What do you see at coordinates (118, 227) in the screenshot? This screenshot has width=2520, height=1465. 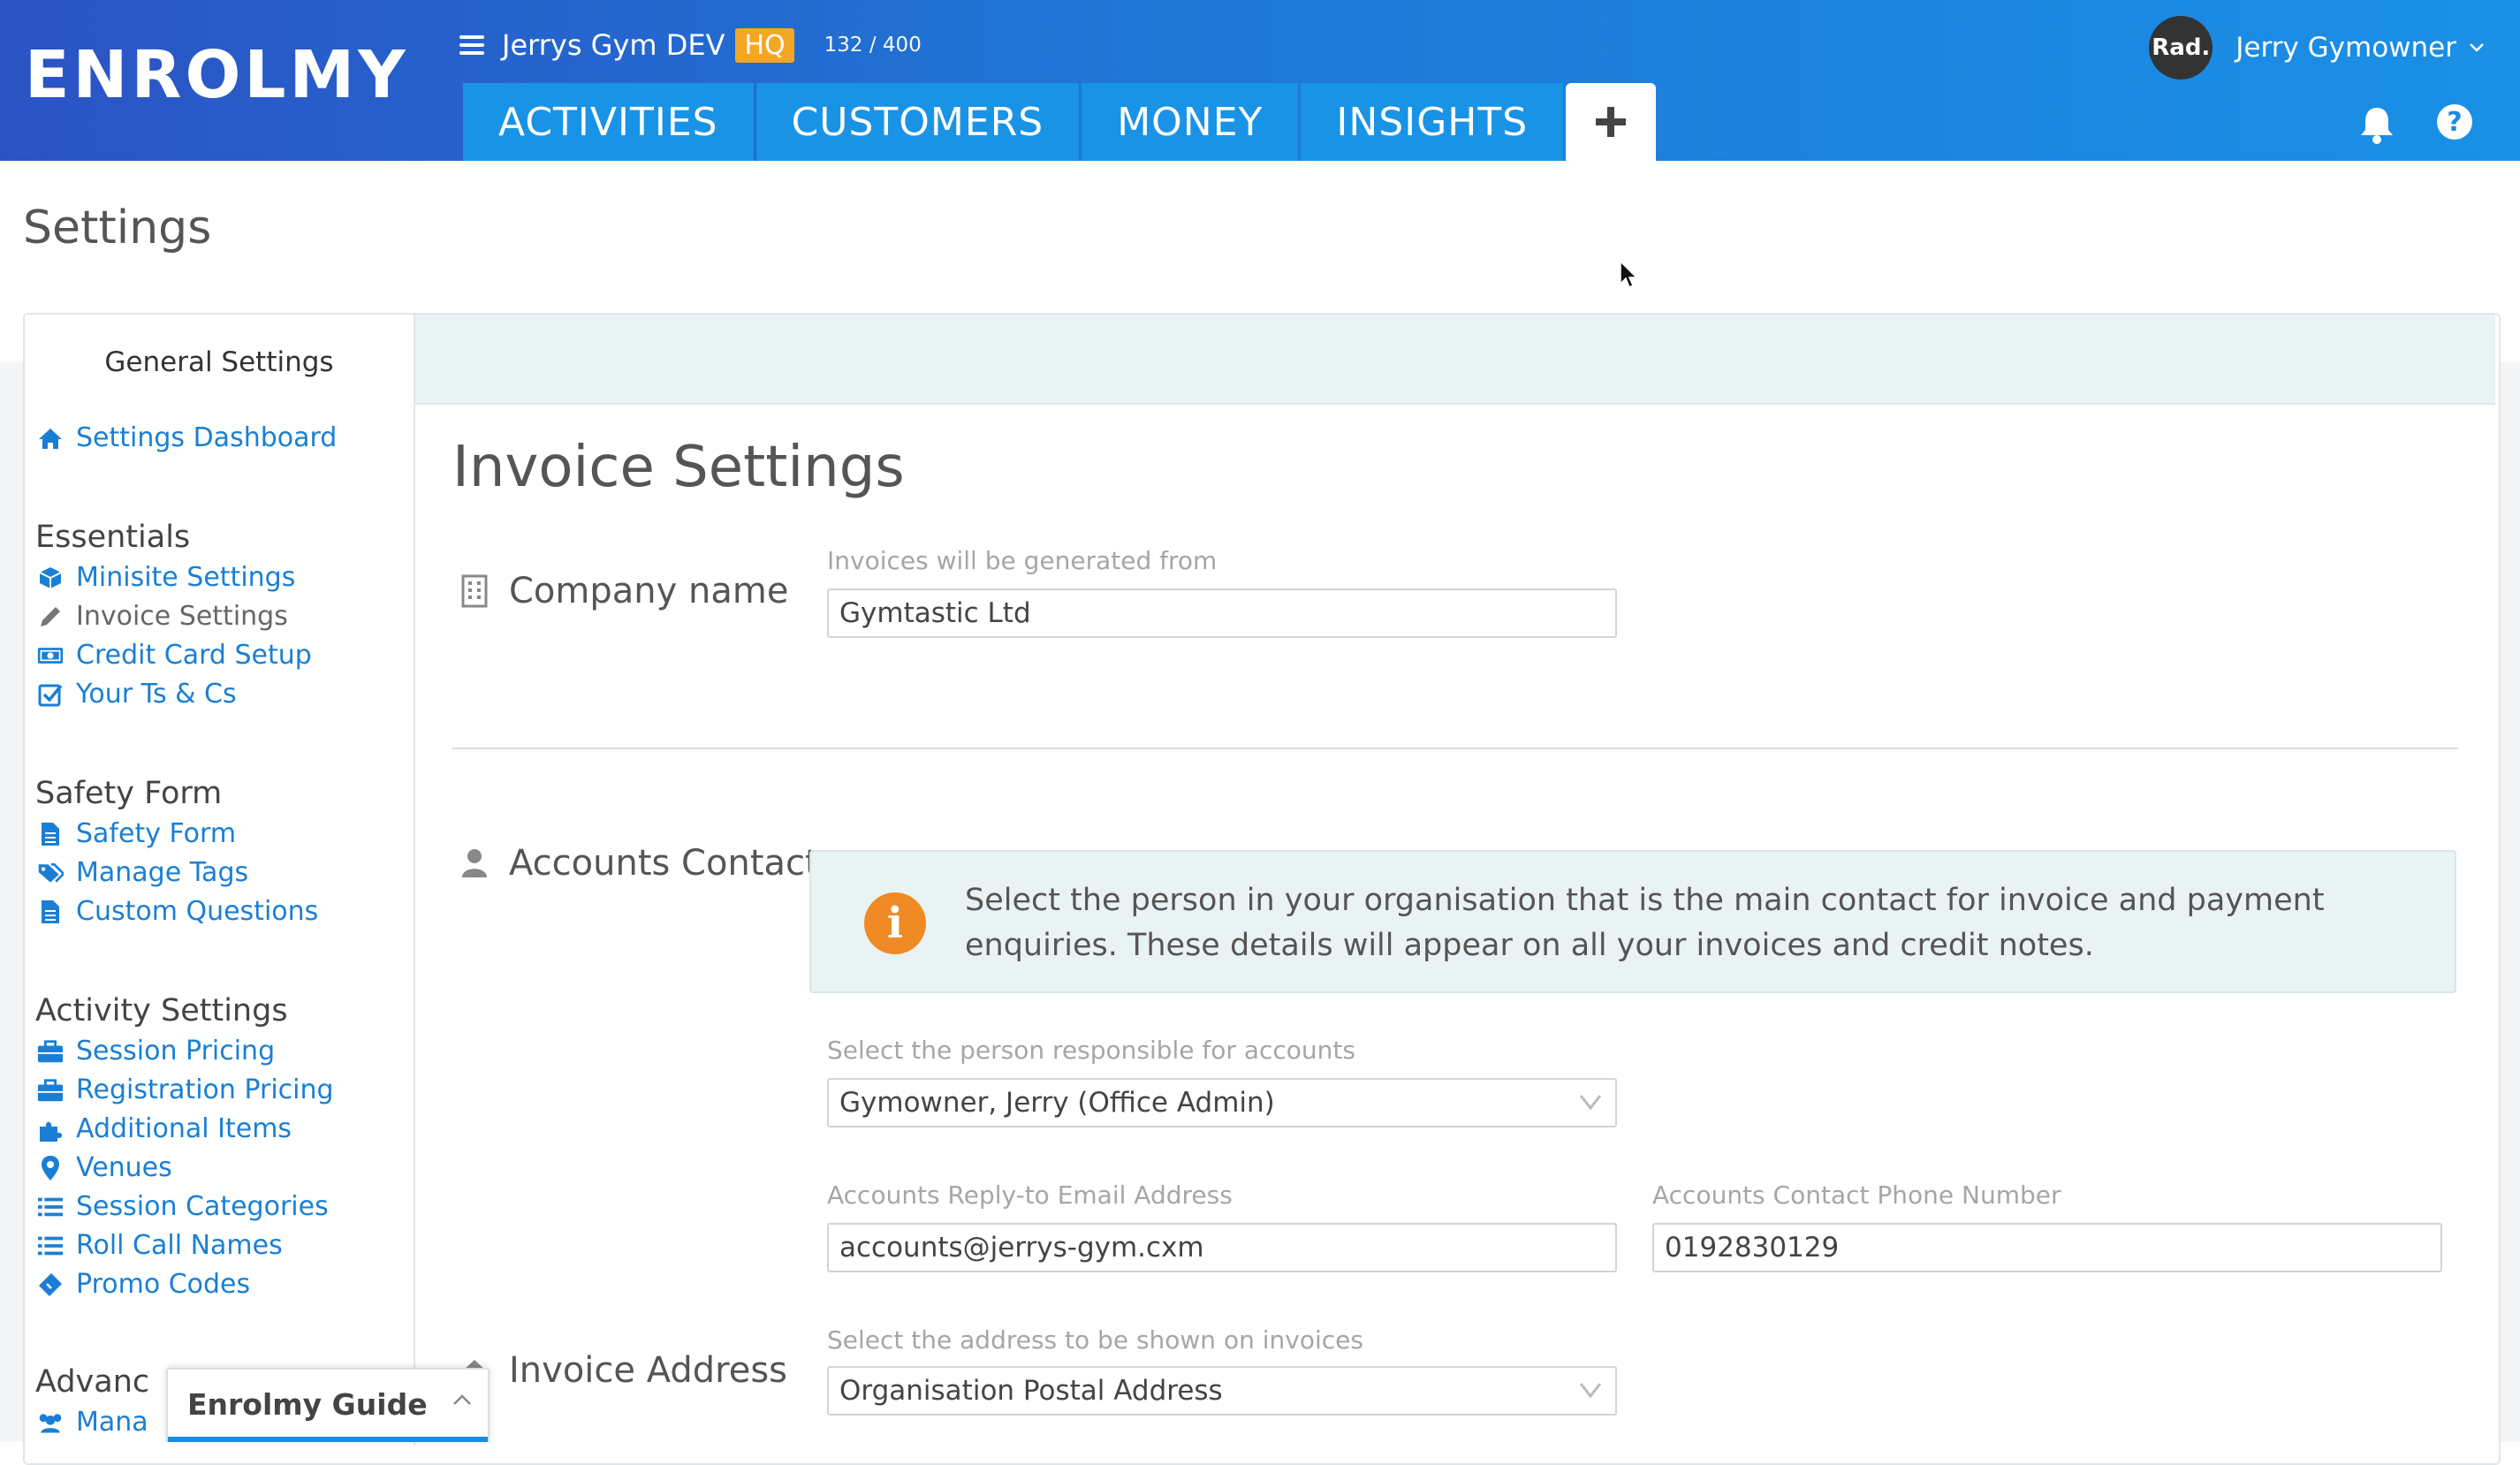 I see `page-title: Settings` at bounding box center [118, 227].